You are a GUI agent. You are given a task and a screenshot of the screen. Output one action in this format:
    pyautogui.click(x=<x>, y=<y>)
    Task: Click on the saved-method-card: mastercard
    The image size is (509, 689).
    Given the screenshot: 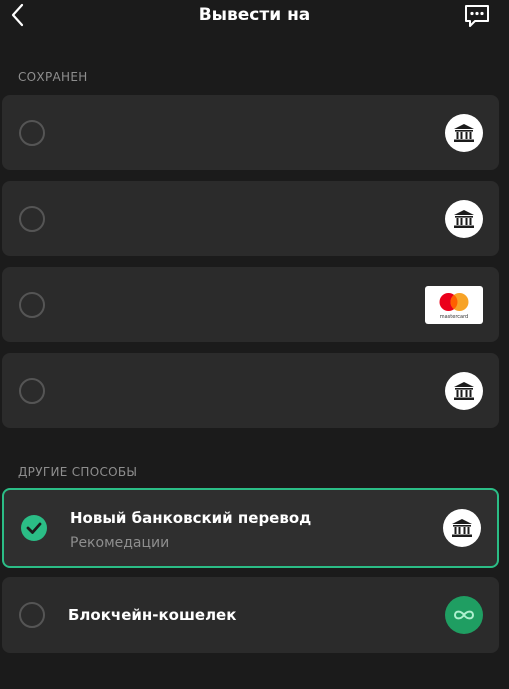 What is the action you would take?
    pyautogui.click(x=250, y=304)
    